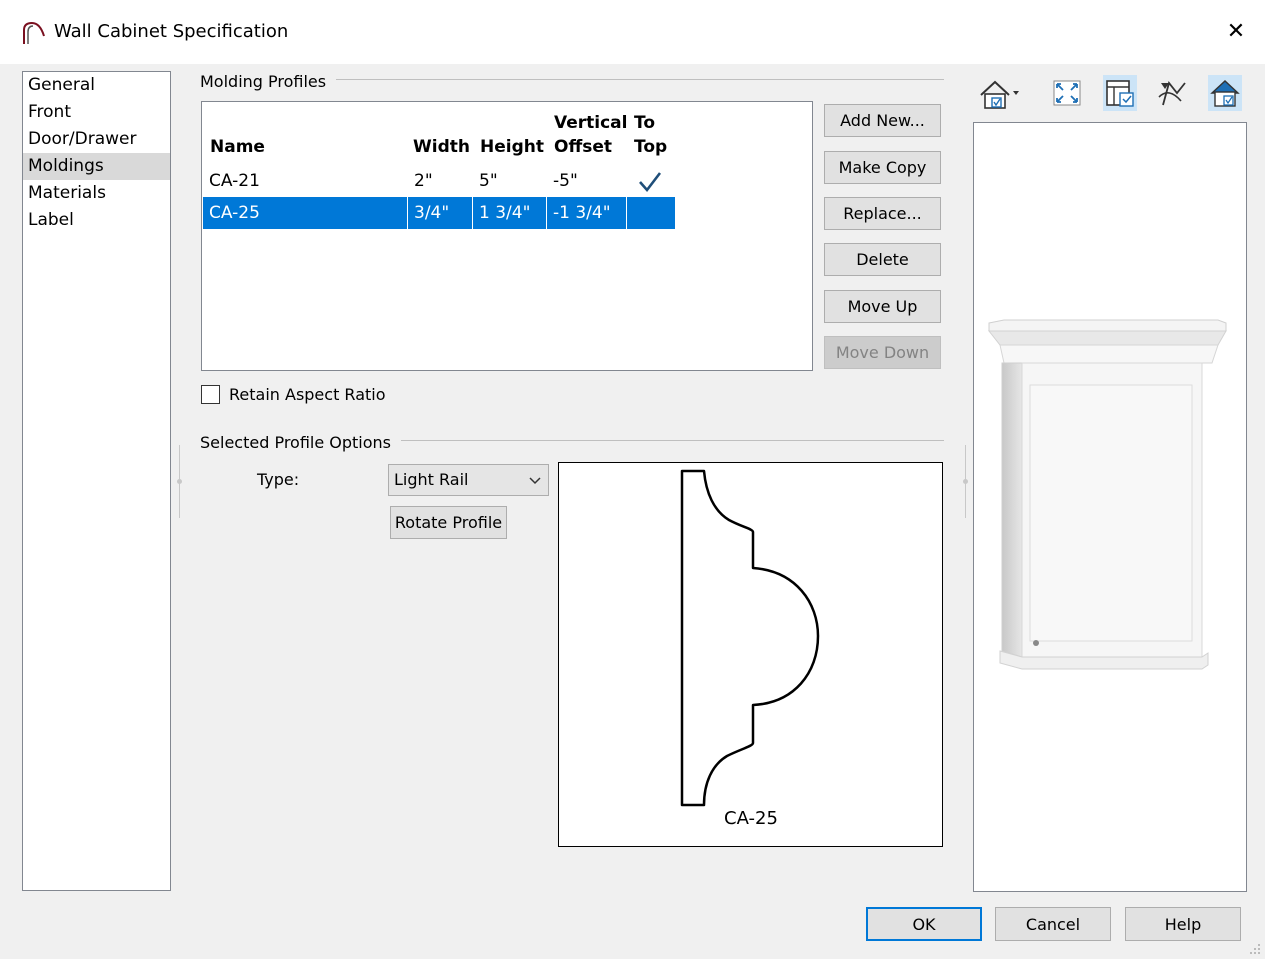 The height and width of the screenshot is (959, 1265). Describe the element at coordinates (1225, 93) in the screenshot. I see `view-settings-icon` at that location.